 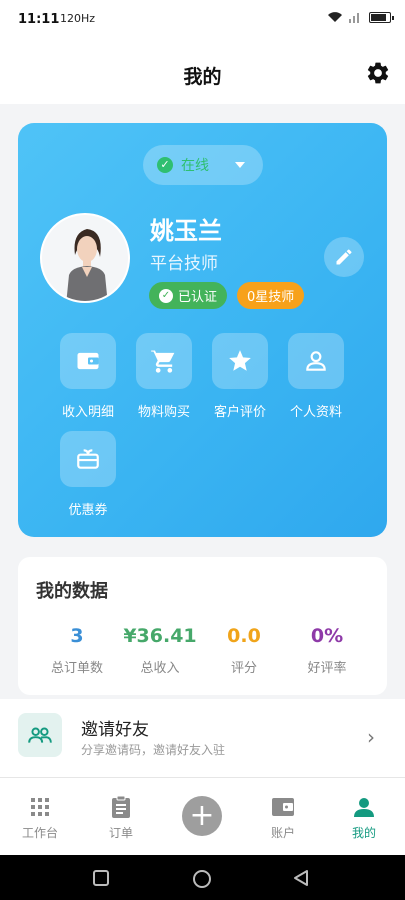 I want to click on avatar-image, so click(x=85, y=258).